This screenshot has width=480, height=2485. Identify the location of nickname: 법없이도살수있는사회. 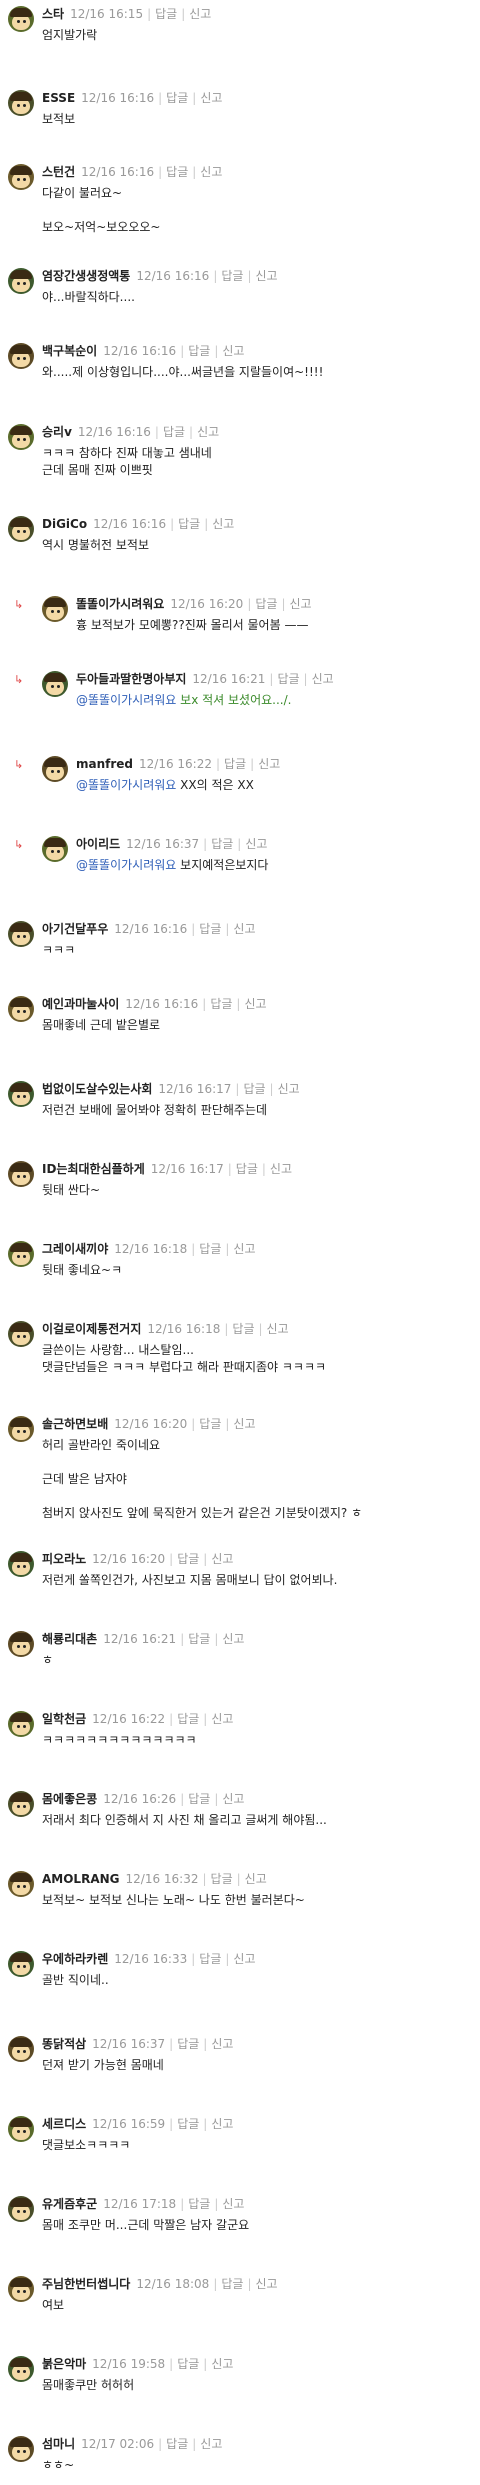
(97, 1089).